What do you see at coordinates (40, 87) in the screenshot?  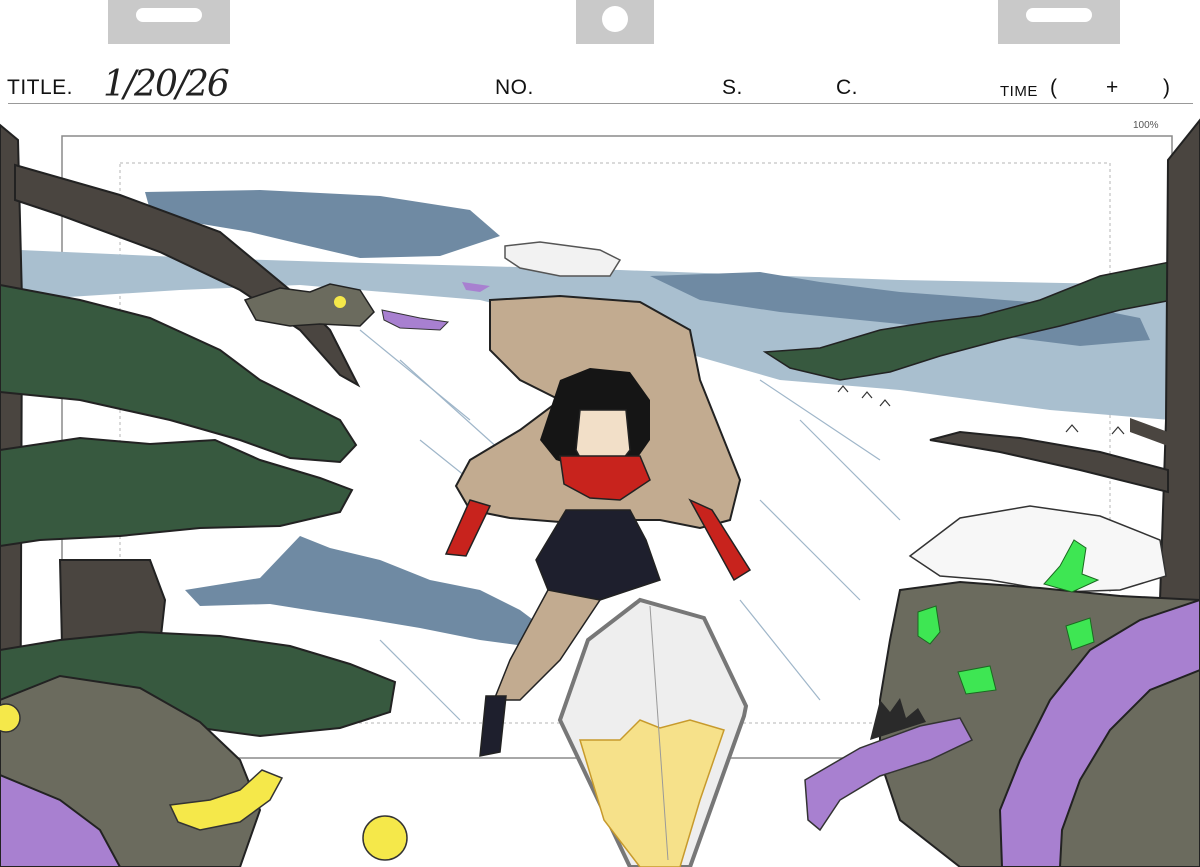 I see `title-label: TITLE.` at bounding box center [40, 87].